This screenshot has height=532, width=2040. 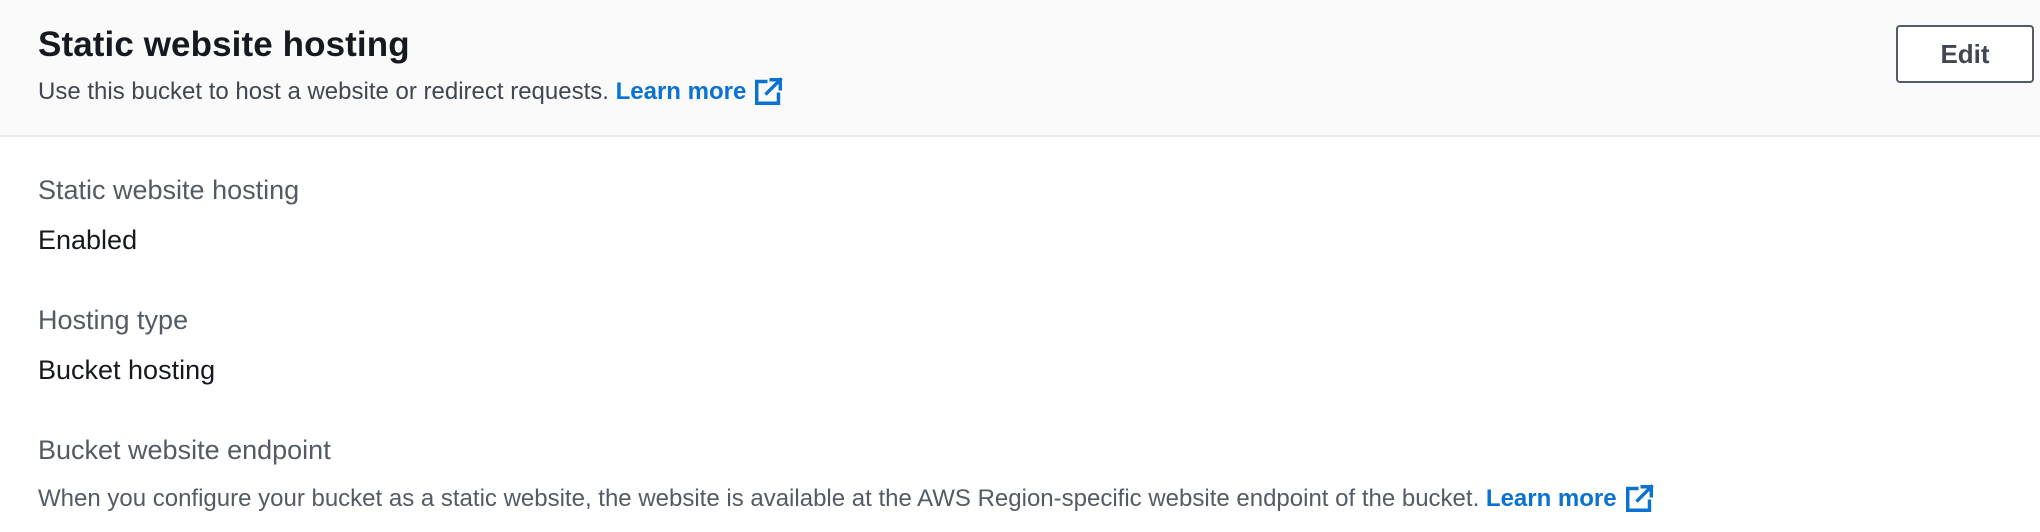 I want to click on edit-button: Edit, so click(x=1965, y=54).